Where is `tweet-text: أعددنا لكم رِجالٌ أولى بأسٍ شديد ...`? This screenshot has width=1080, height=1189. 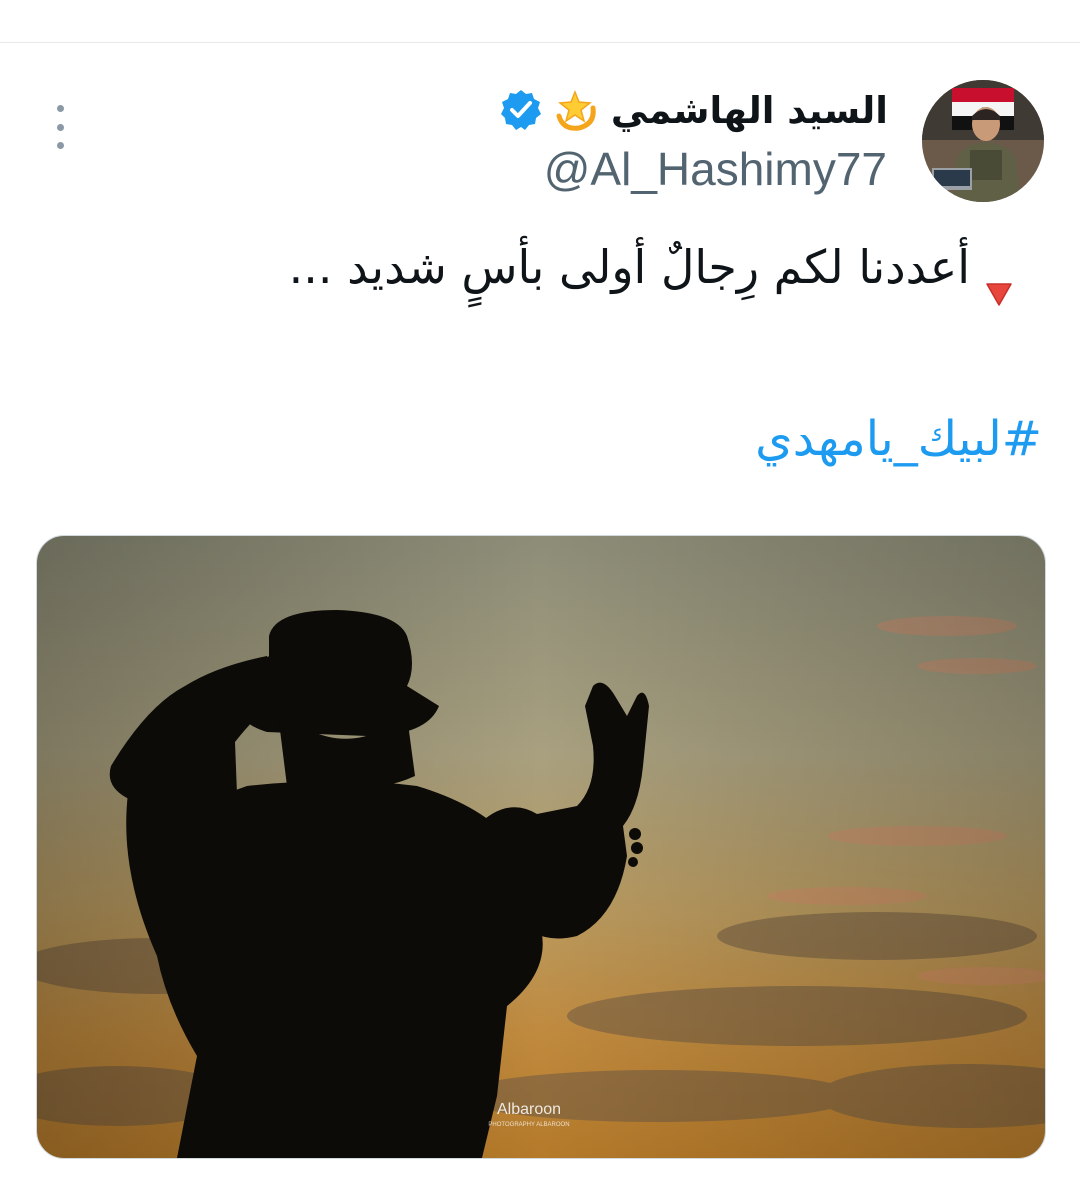 tweet-text: أعددنا لكم رِجالٌ أولى بأسٍ شديد ... is located at coordinates (564, 268).